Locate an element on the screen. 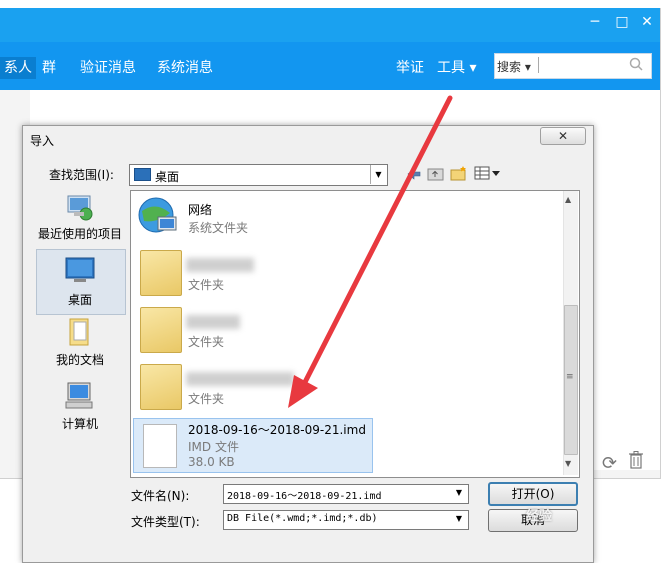  recent-items-icon is located at coordinates (80, 208).